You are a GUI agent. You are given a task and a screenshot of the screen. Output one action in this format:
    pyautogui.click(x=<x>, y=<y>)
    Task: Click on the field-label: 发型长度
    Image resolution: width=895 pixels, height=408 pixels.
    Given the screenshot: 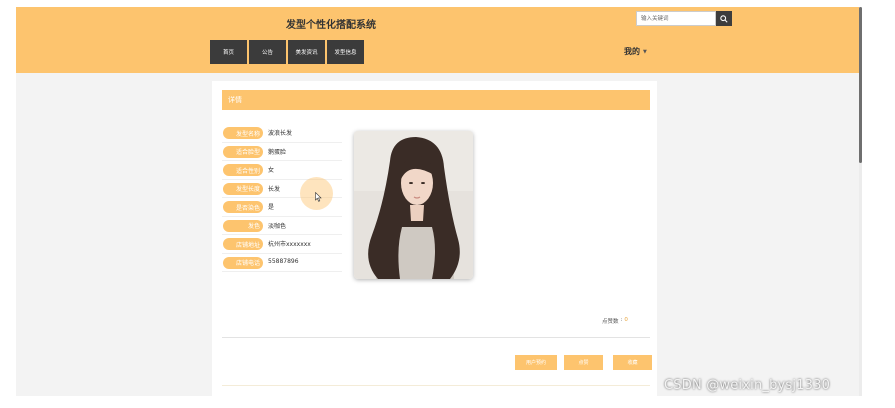 What is the action you would take?
    pyautogui.click(x=243, y=188)
    